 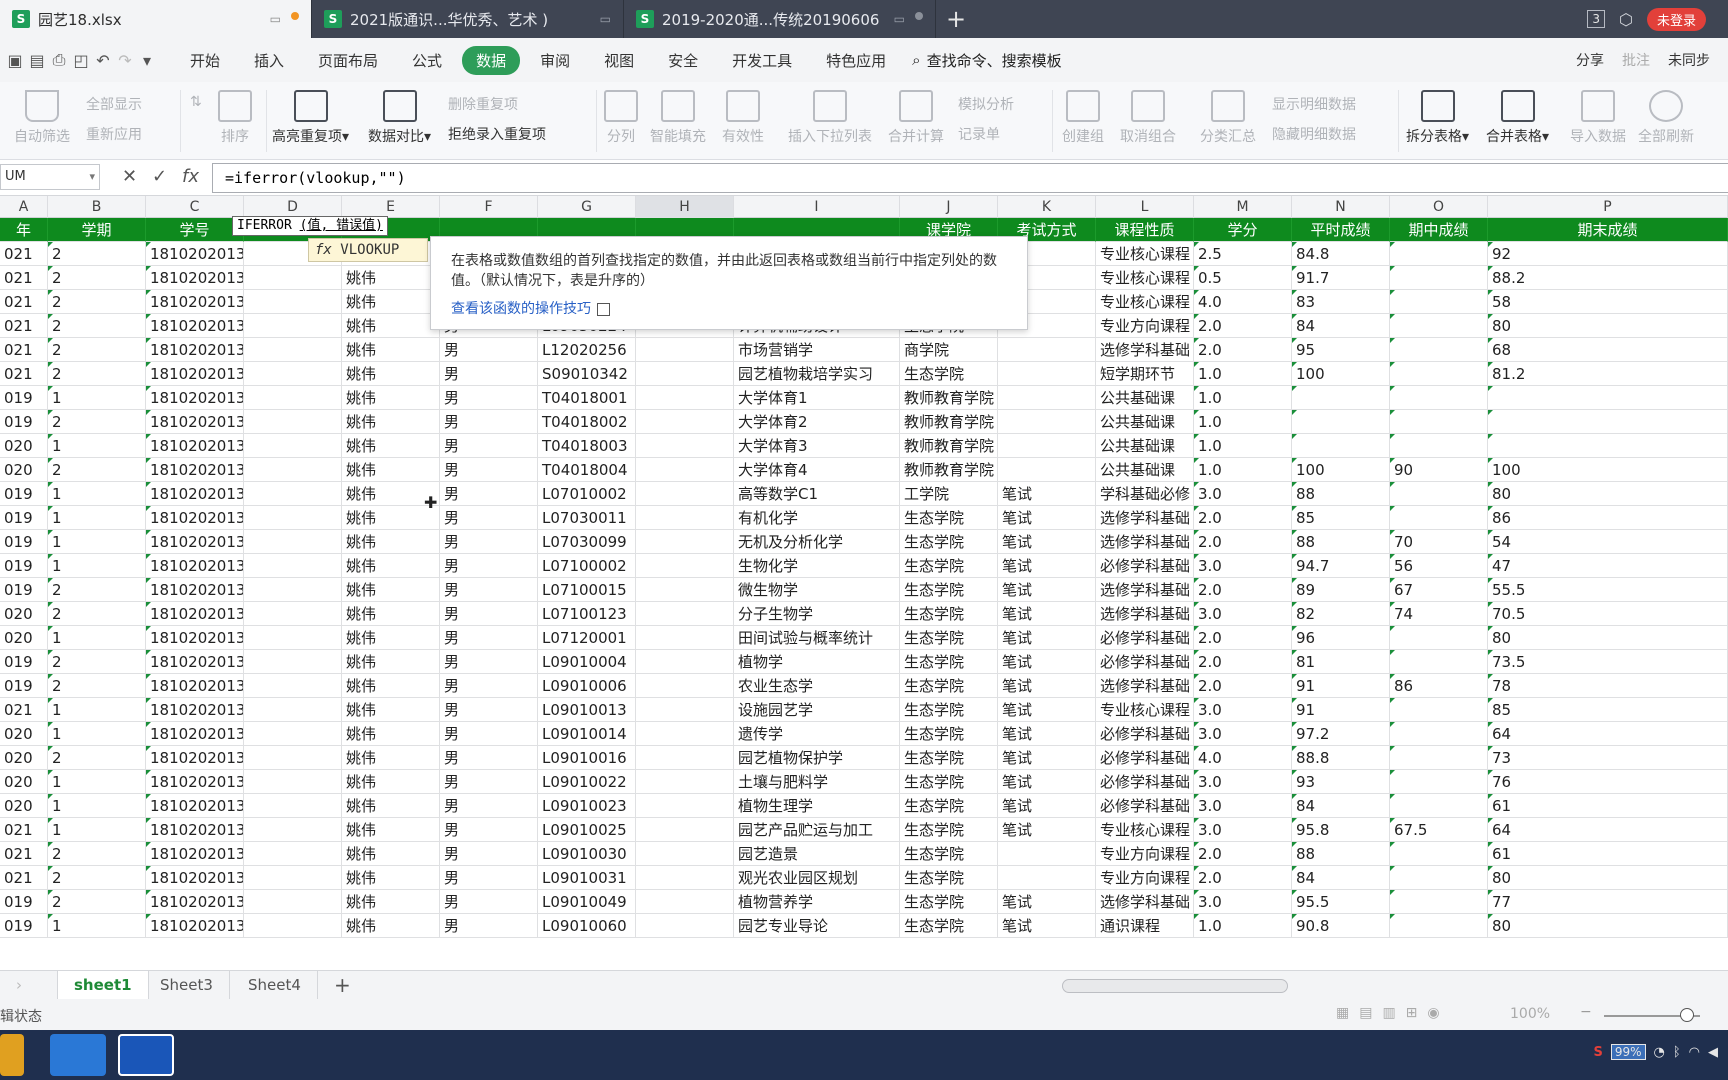 I want to click on table-cell: 无机及分析化学, so click(x=817, y=542).